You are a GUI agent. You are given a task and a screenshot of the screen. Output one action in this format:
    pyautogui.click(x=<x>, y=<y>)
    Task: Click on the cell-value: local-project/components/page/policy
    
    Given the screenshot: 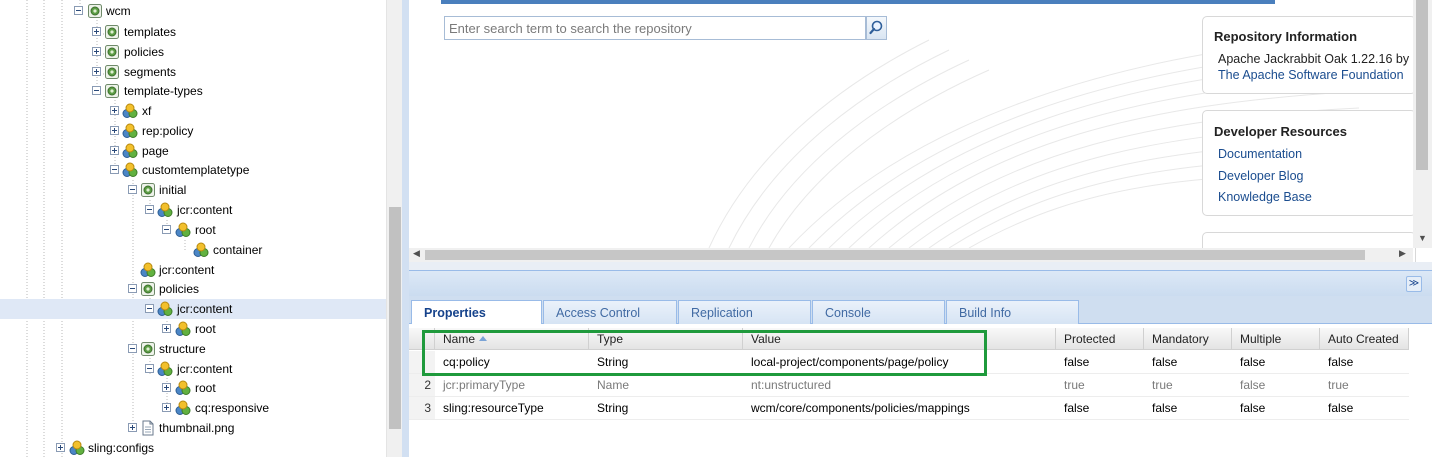 What is the action you would take?
    pyautogui.click(x=845, y=362)
    